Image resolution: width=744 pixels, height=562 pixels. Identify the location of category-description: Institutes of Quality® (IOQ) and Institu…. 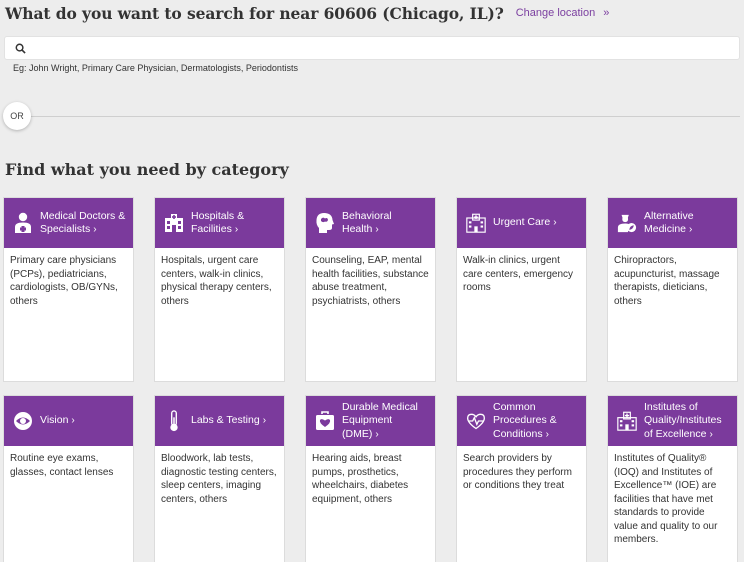
(666, 499).